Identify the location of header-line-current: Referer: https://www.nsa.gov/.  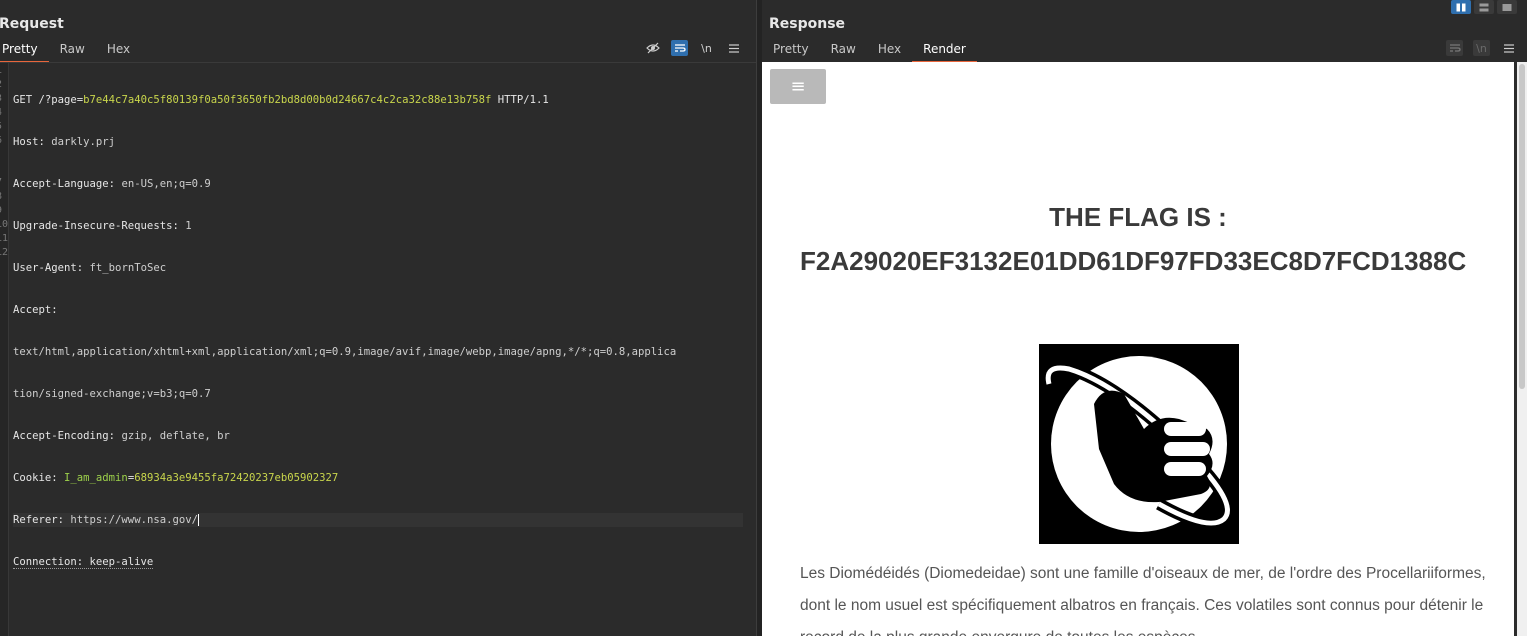
(378, 520).